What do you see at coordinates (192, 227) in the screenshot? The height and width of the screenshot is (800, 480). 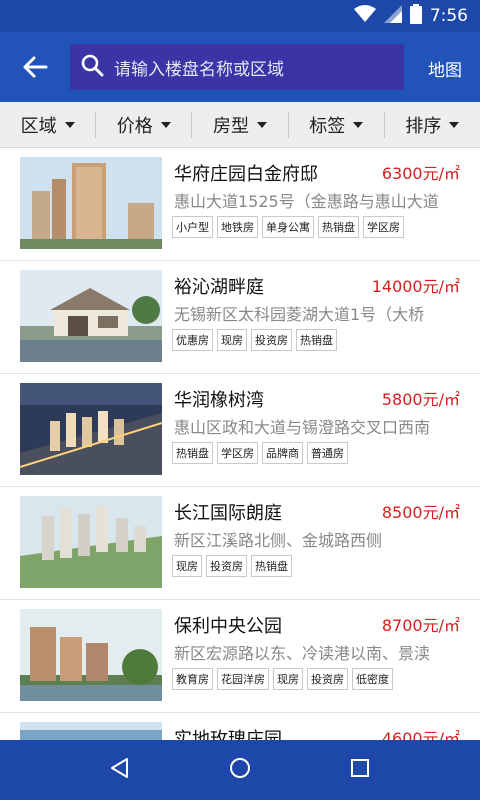 I see `tag-badge: 小户型` at bounding box center [192, 227].